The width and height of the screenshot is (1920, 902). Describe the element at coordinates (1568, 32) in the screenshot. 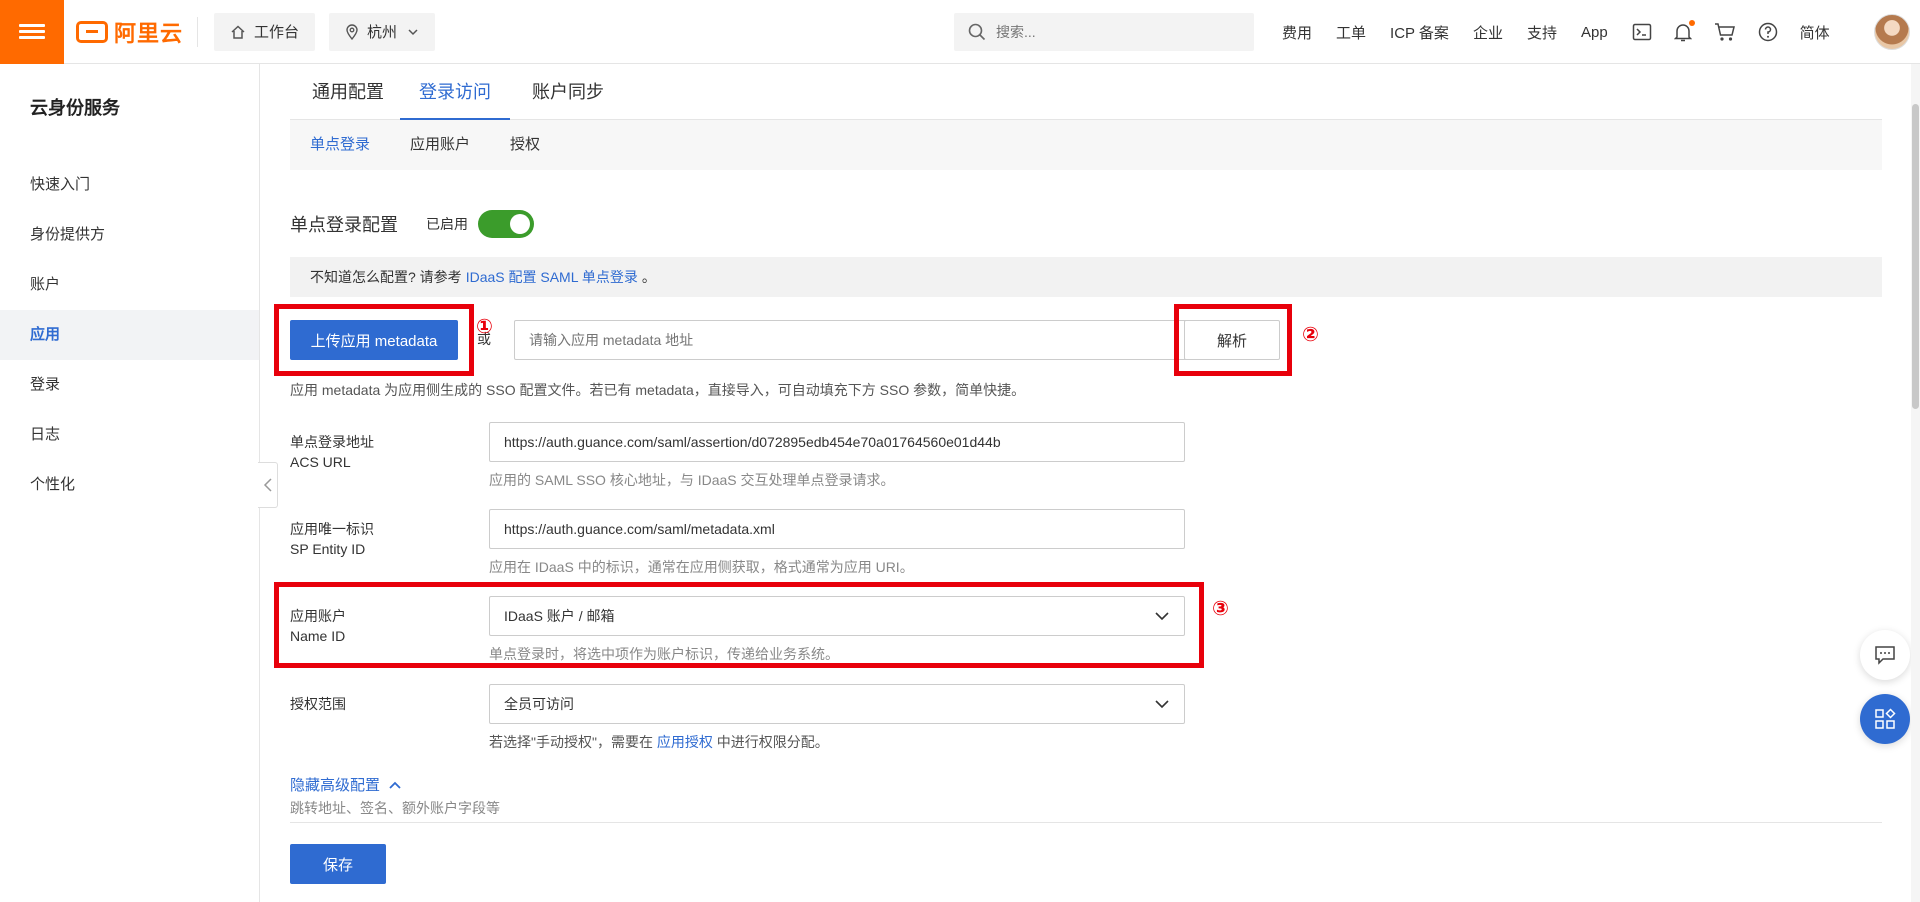

I see `top-links: 费用 工单 ICP 备案 企业 支持 App 简体` at that location.